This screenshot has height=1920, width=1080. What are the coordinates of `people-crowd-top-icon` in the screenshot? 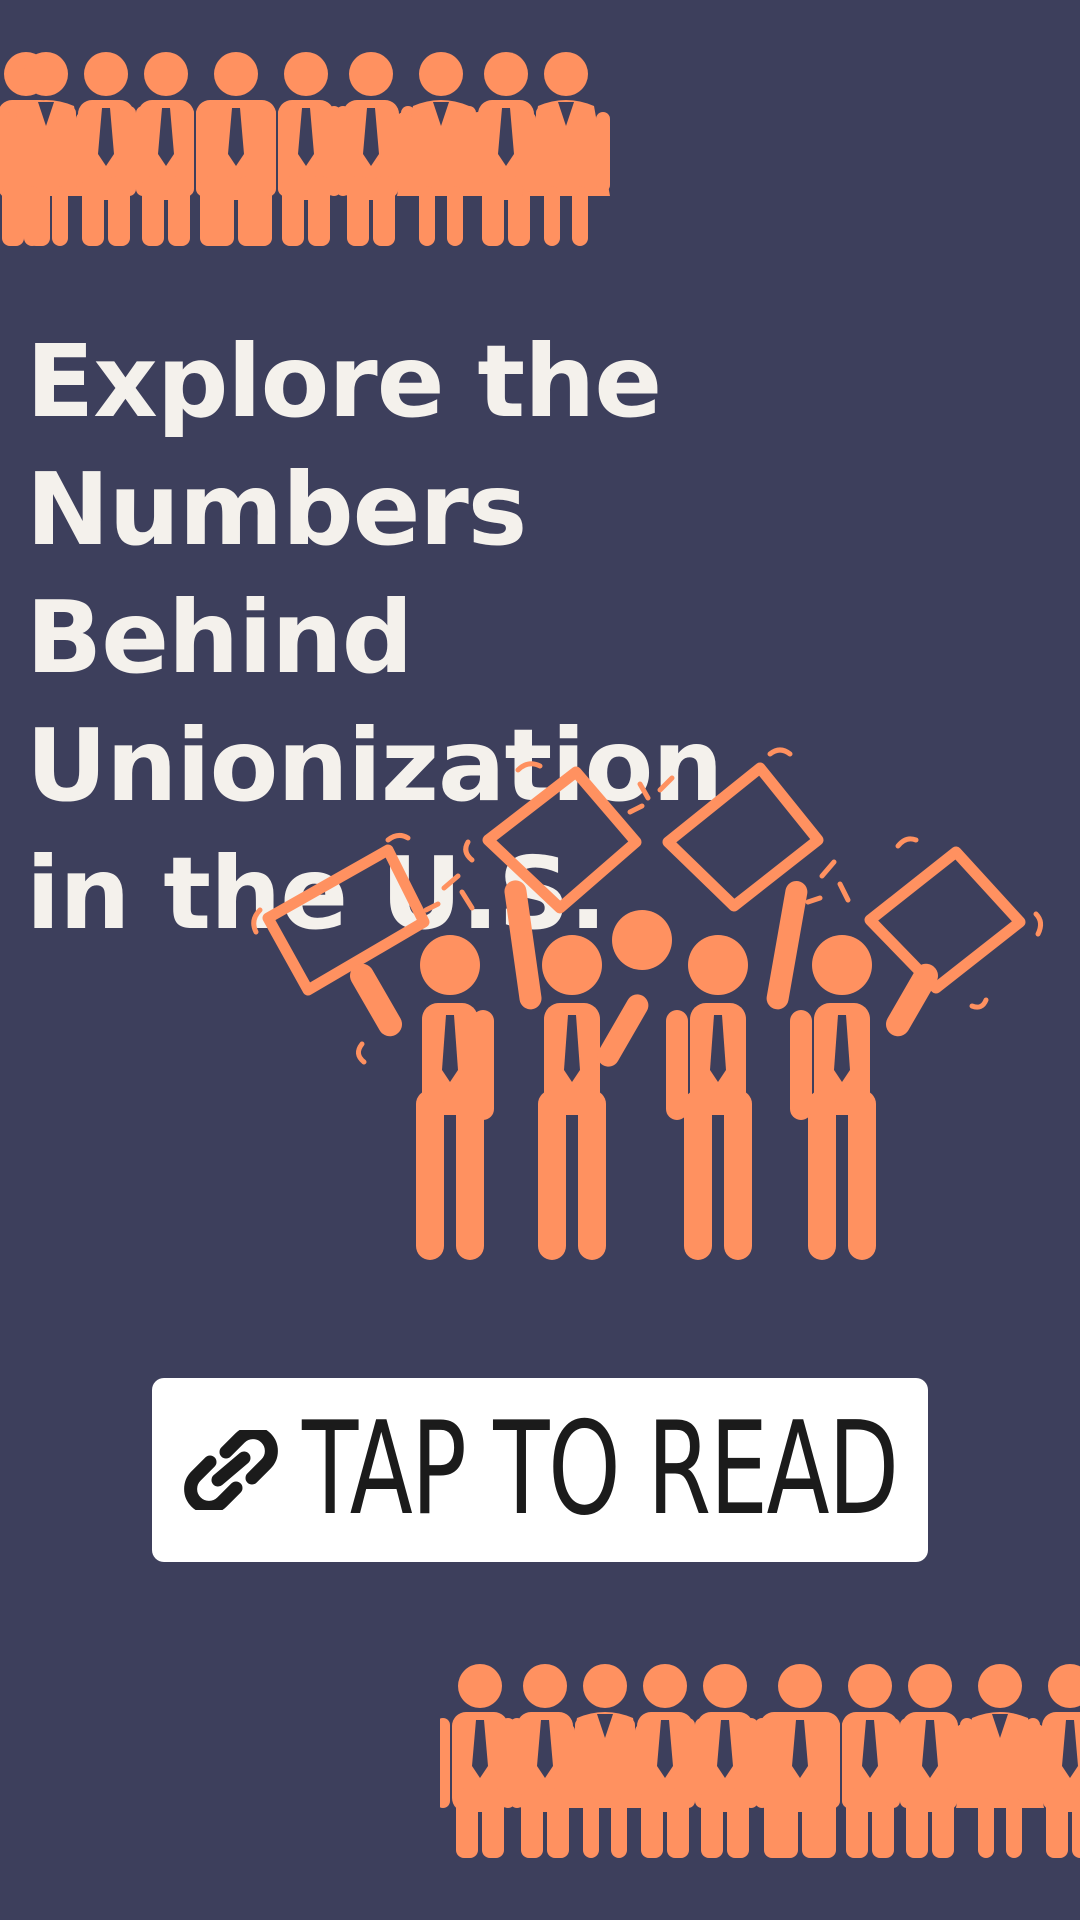 It's located at (305, 149).